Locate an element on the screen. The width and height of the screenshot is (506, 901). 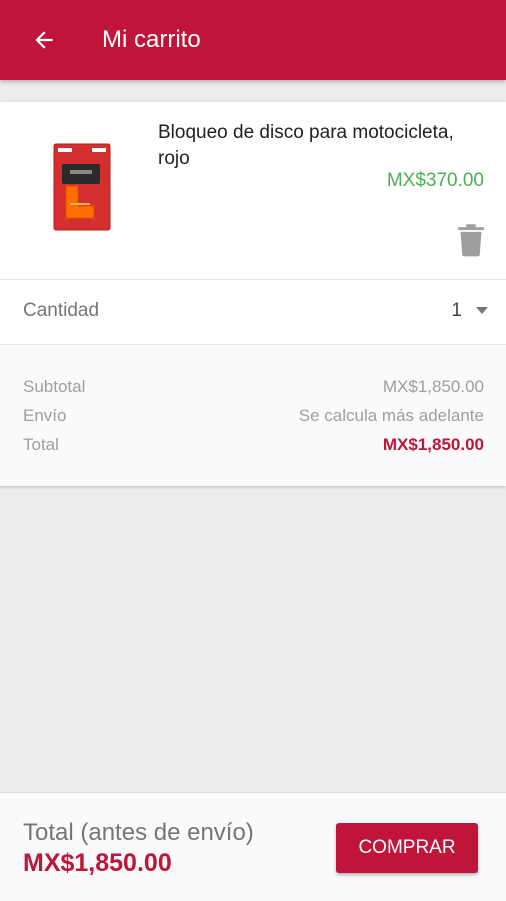
total-value: MX$1,850.00 is located at coordinates (433, 444).